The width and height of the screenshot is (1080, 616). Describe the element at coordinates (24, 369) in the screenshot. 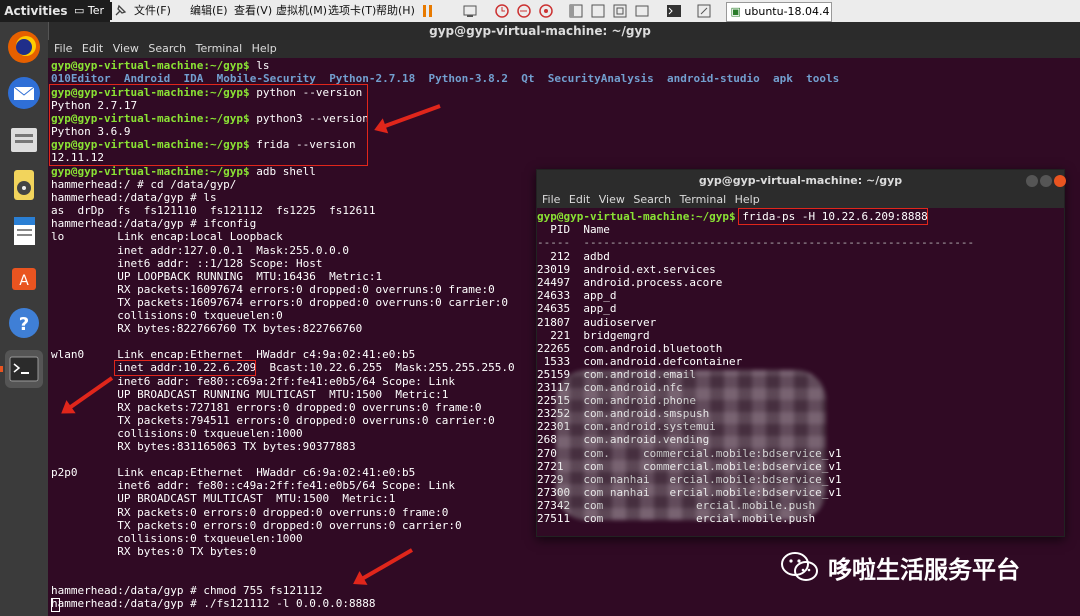

I see `terminal-icon` at that location.